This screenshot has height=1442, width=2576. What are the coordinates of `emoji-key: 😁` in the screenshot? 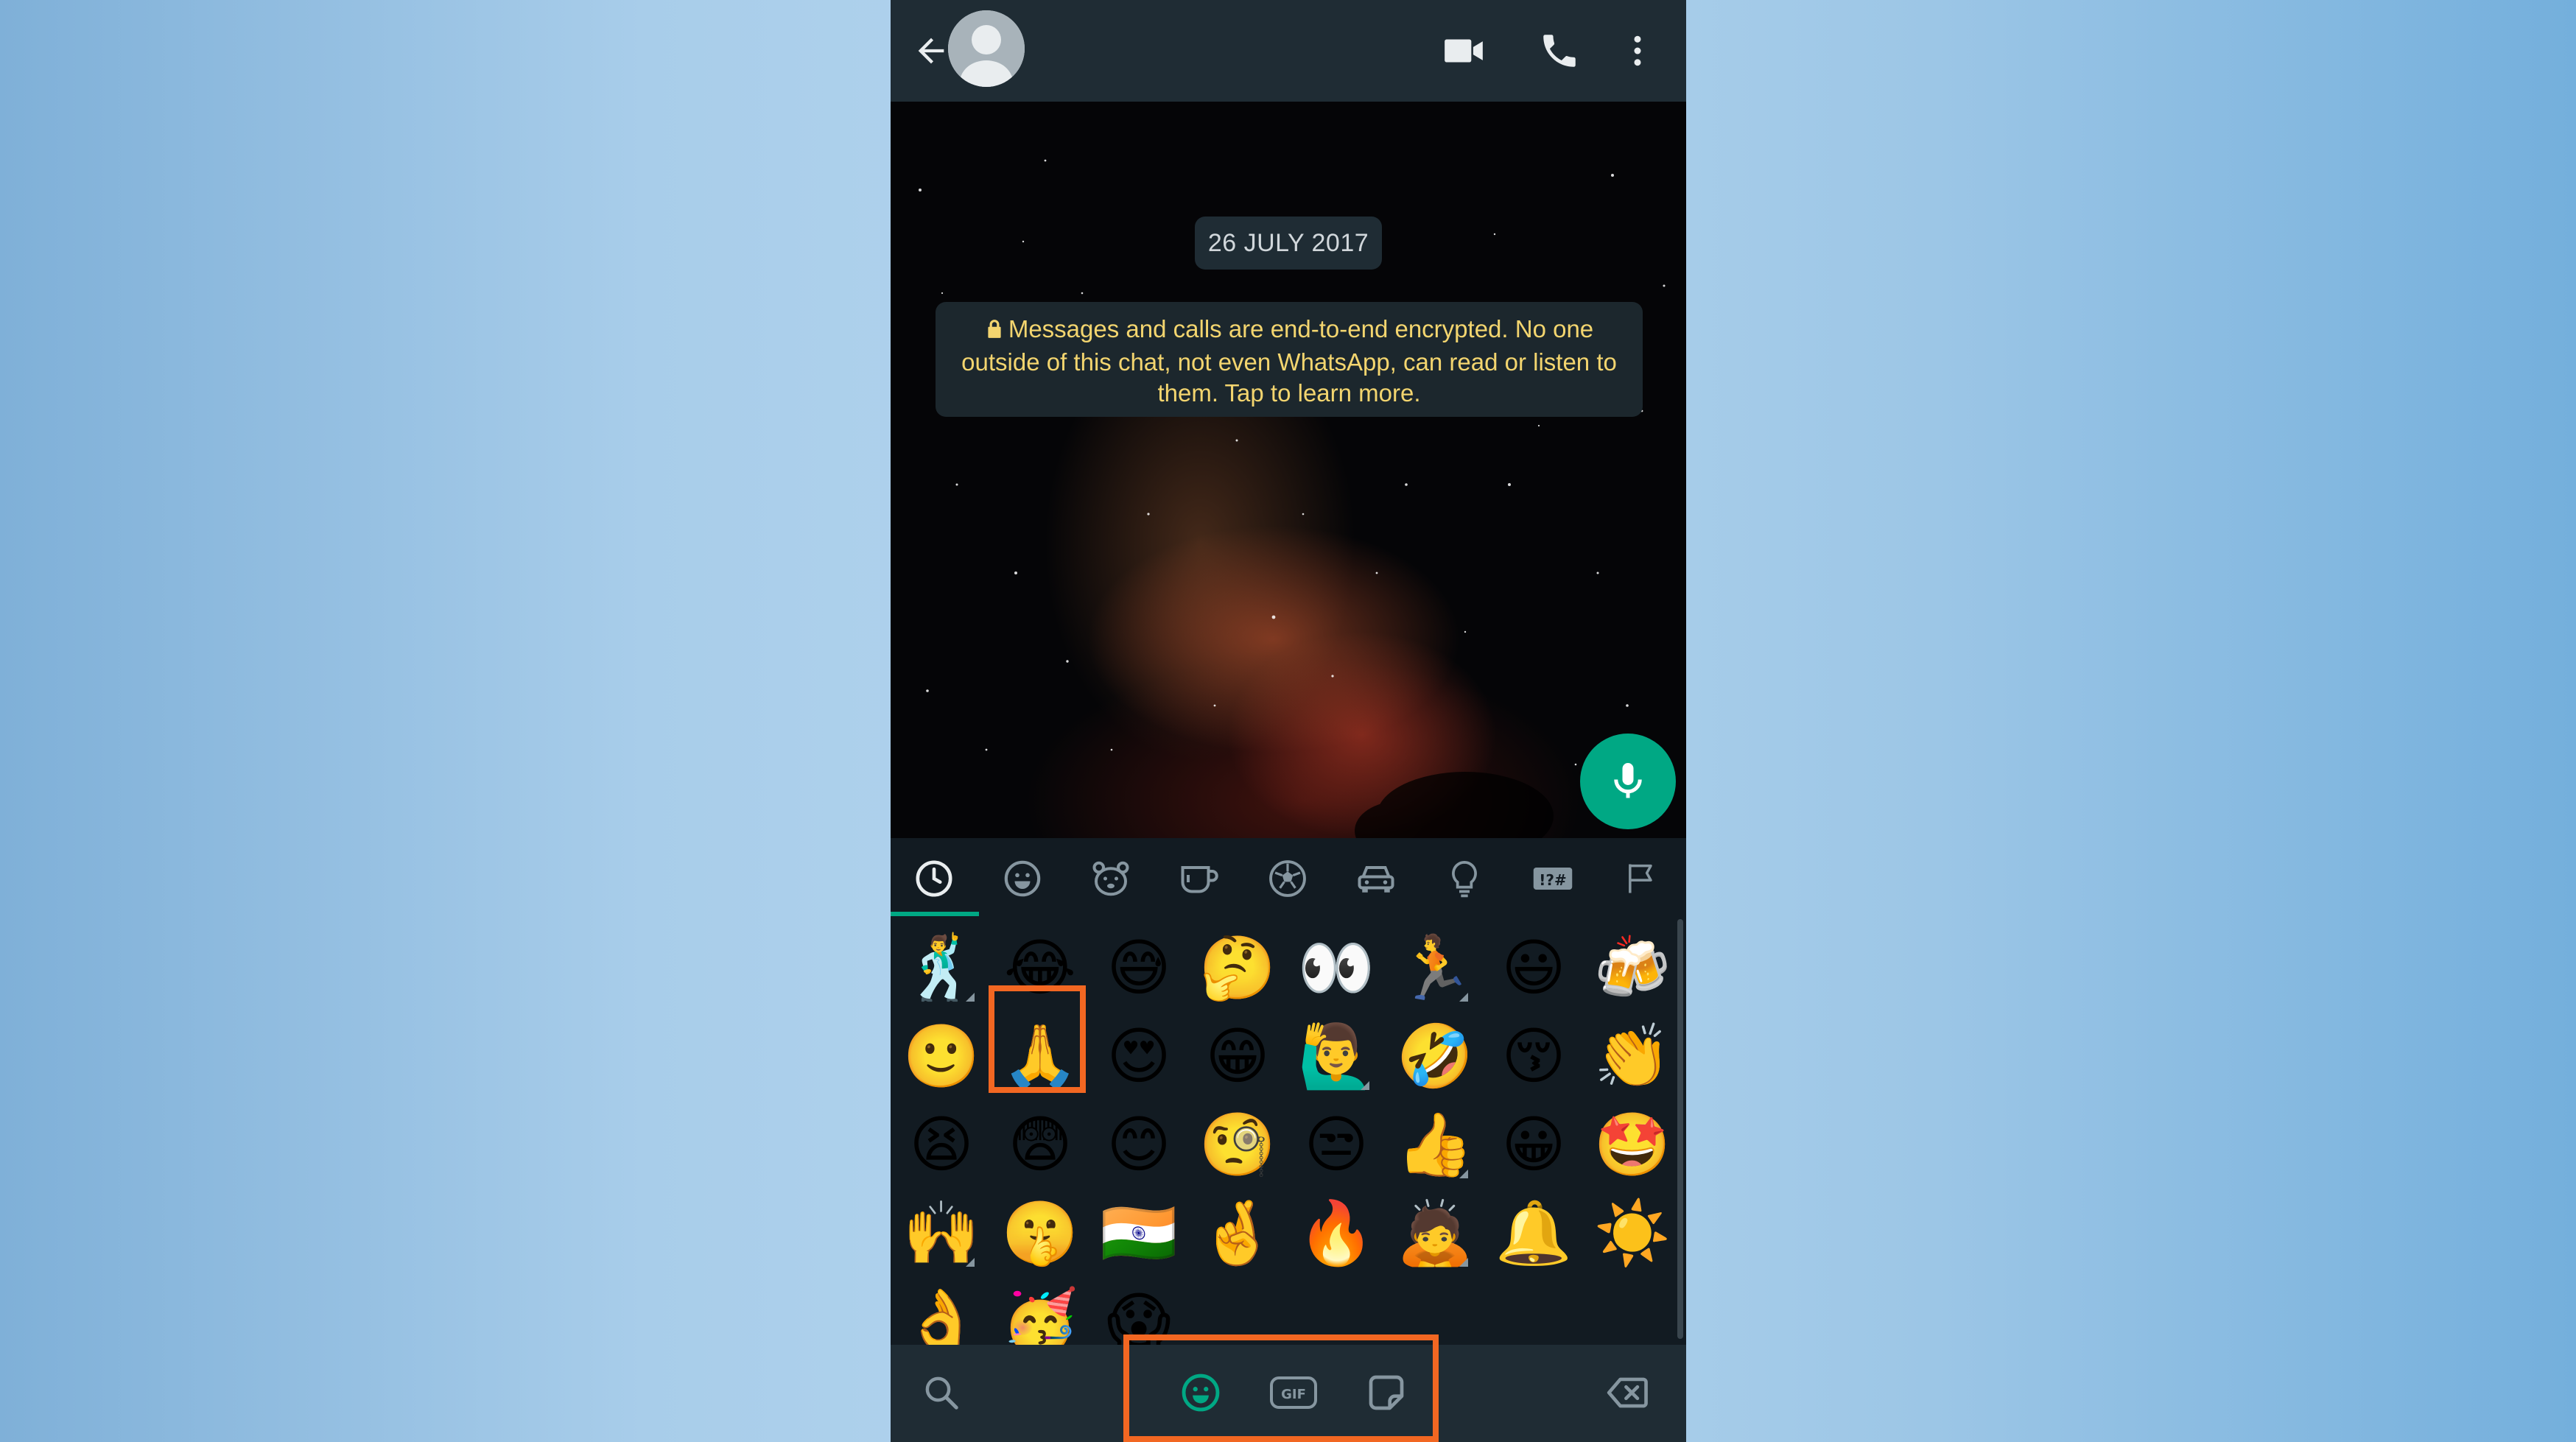 It's located at (1237, 1056).